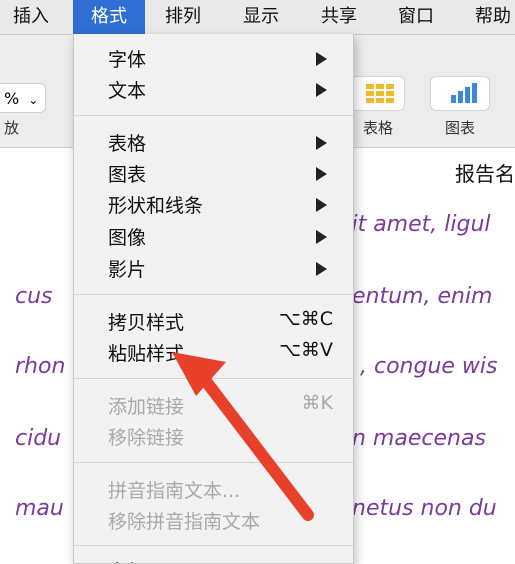  Describe the element at coordinates (34, 296) in the screenshot. I see `body-text-line: cus` at that location.